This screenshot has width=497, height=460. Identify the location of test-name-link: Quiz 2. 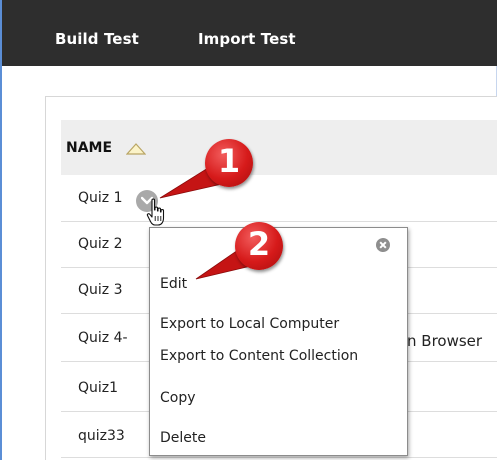
(100, 244).